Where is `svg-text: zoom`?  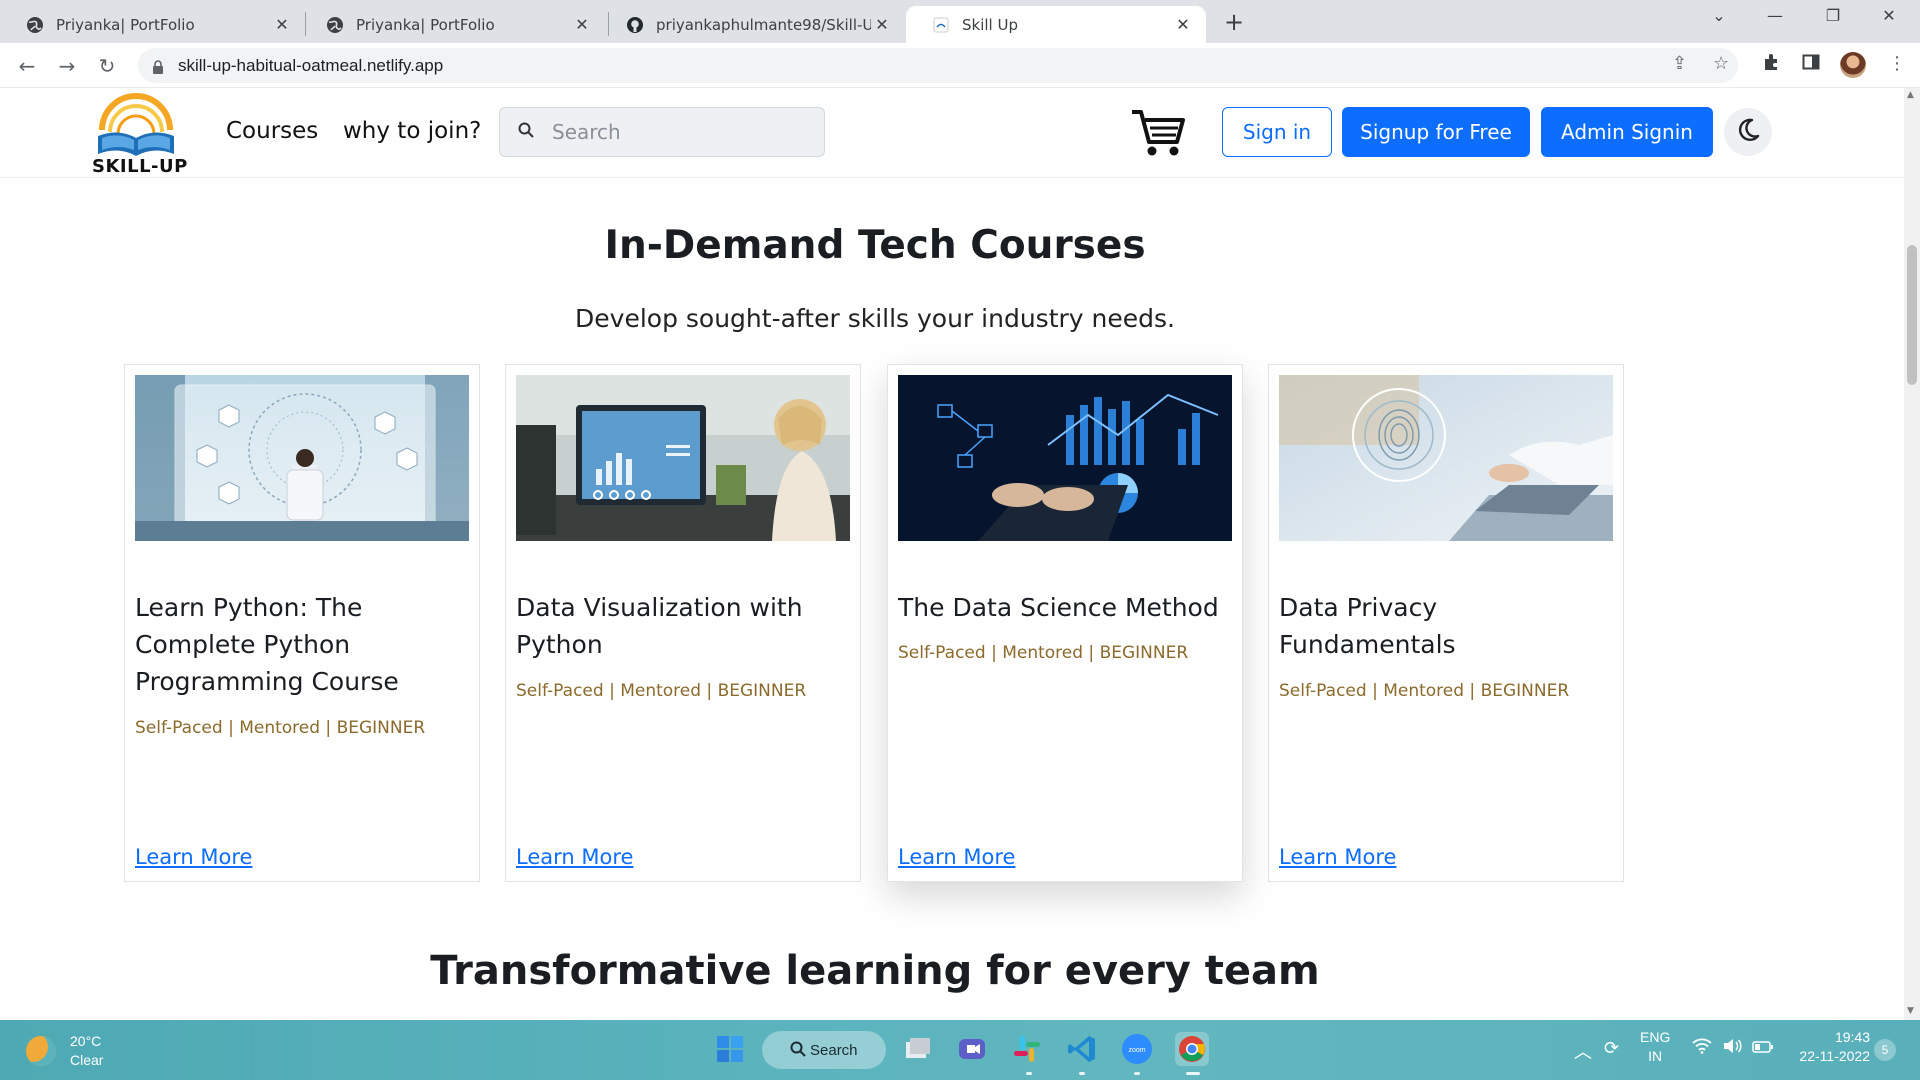
svg-text: zoom is located at coordinates (1136, 1050).